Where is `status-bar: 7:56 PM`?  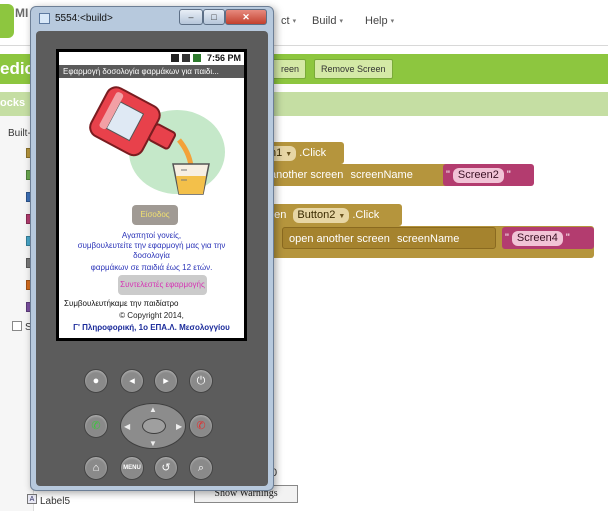
status-bar: 7:56 PM is located at coordinates (151, 58).